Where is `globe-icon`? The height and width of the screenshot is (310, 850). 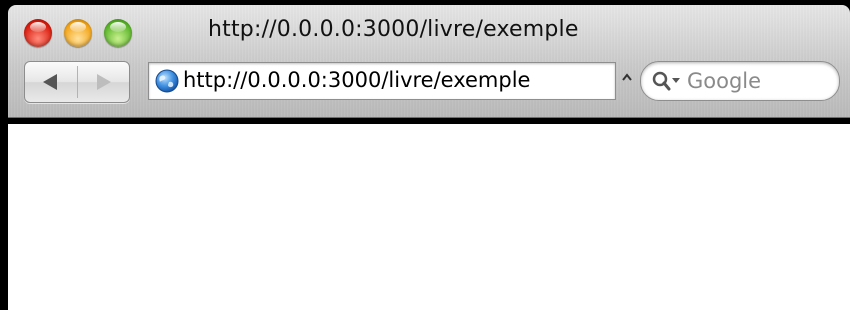
globe-icon is located at coordinates (167, 81).